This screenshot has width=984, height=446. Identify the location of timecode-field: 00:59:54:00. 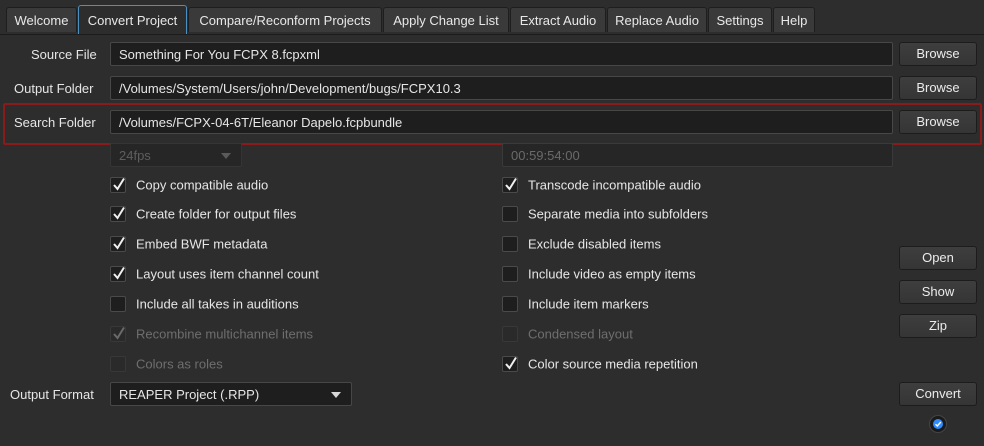
(697, 155).